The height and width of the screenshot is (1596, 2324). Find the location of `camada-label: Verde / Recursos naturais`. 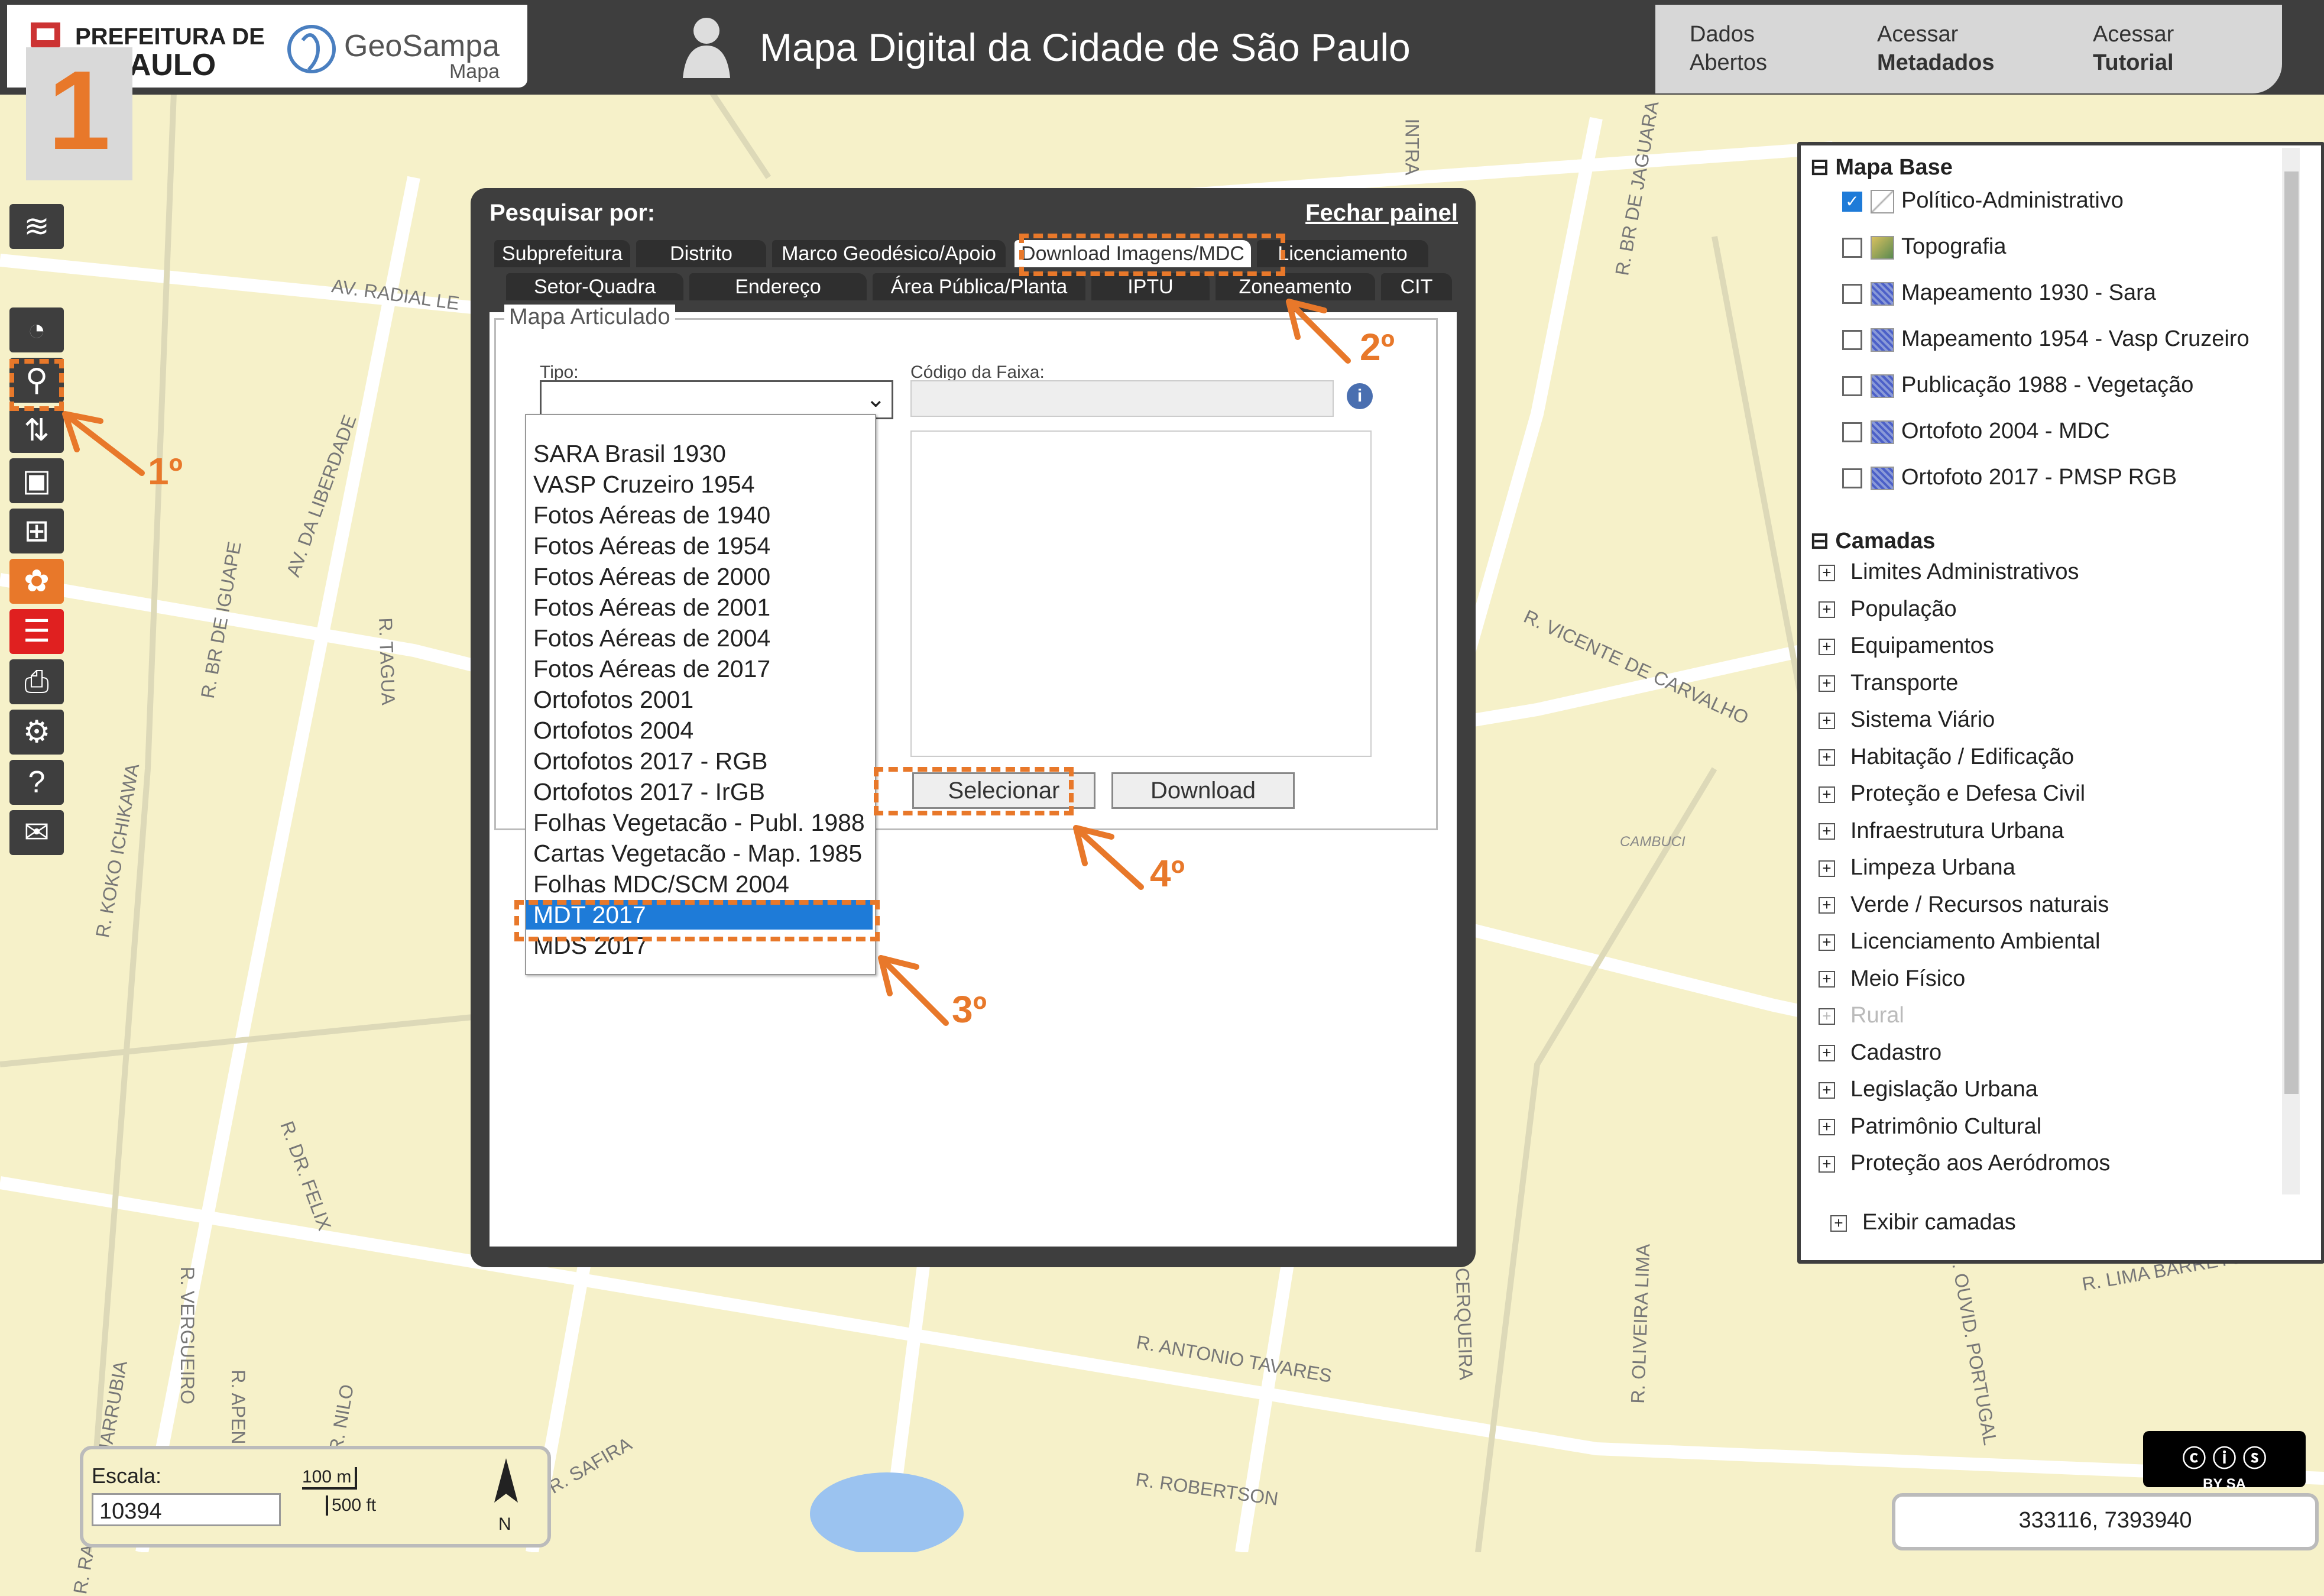

camada-label: Verde / Recursos naturais is located at coordinates (1979, 904).